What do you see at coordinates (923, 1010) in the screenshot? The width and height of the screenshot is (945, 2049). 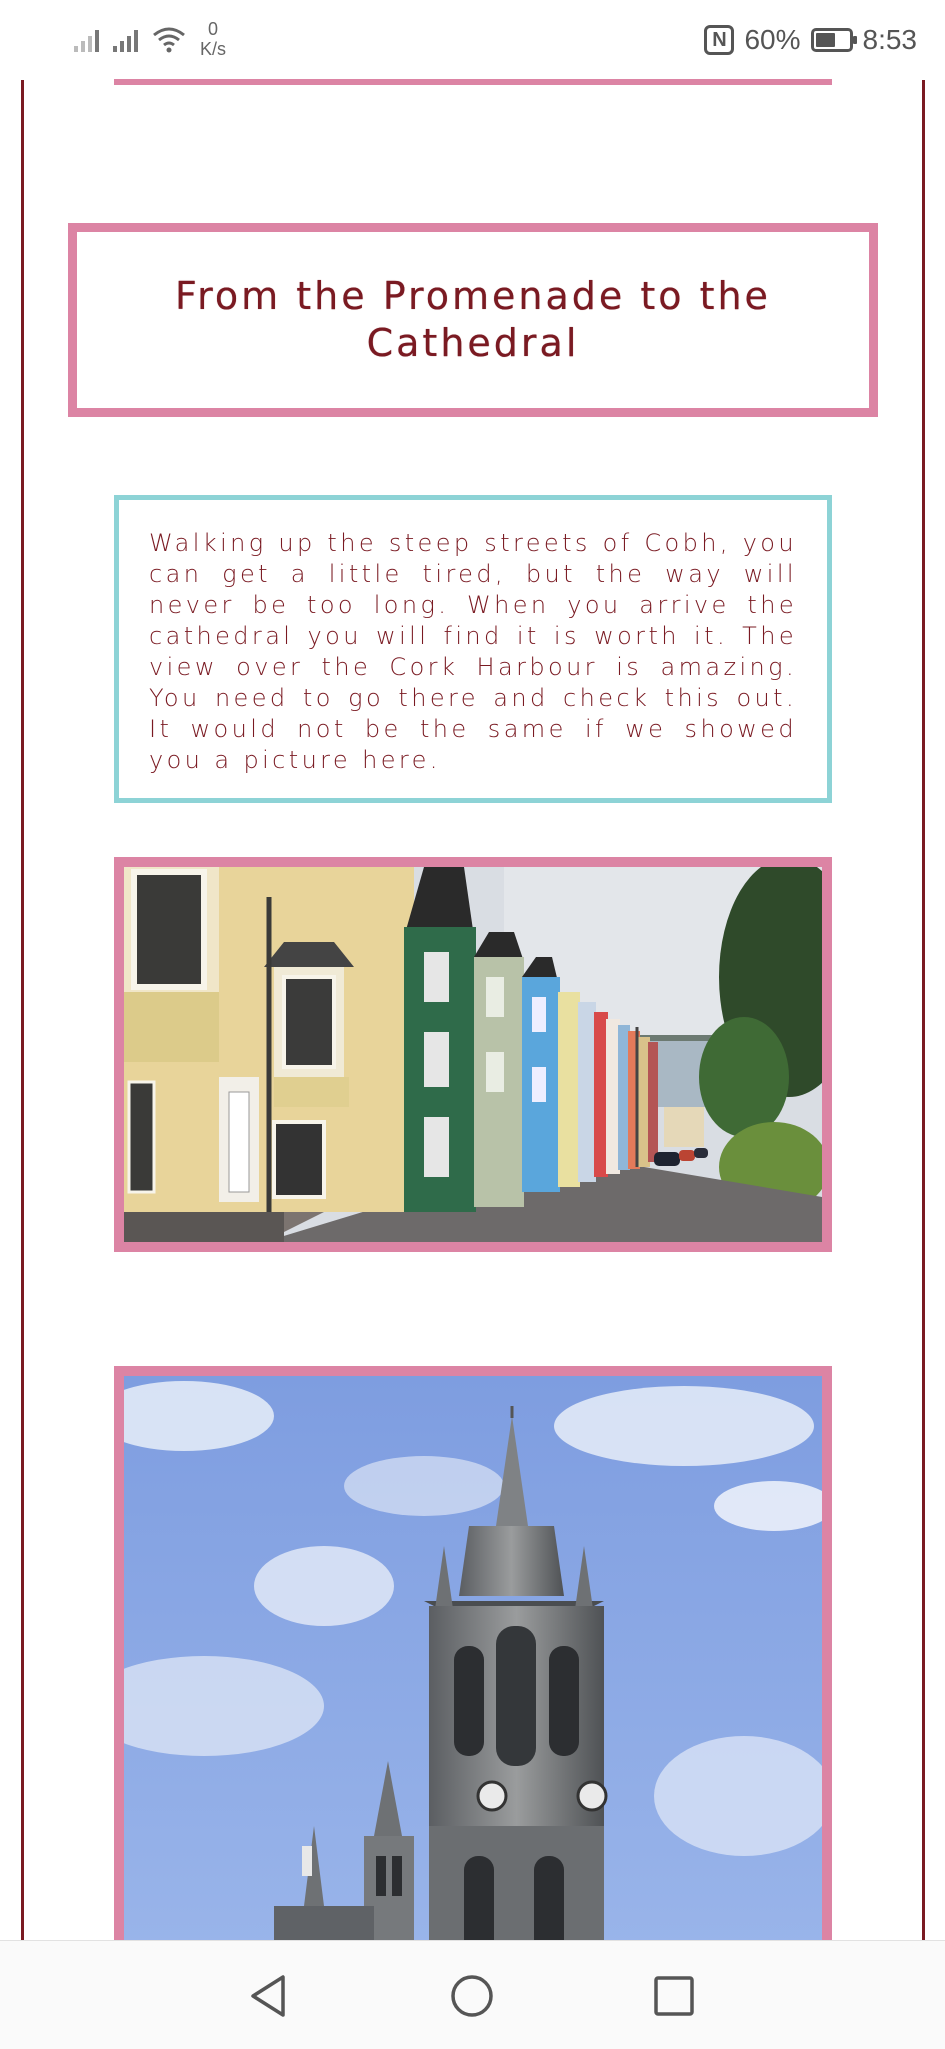 I see `page-right-border` at bounding box center [923, 1010].